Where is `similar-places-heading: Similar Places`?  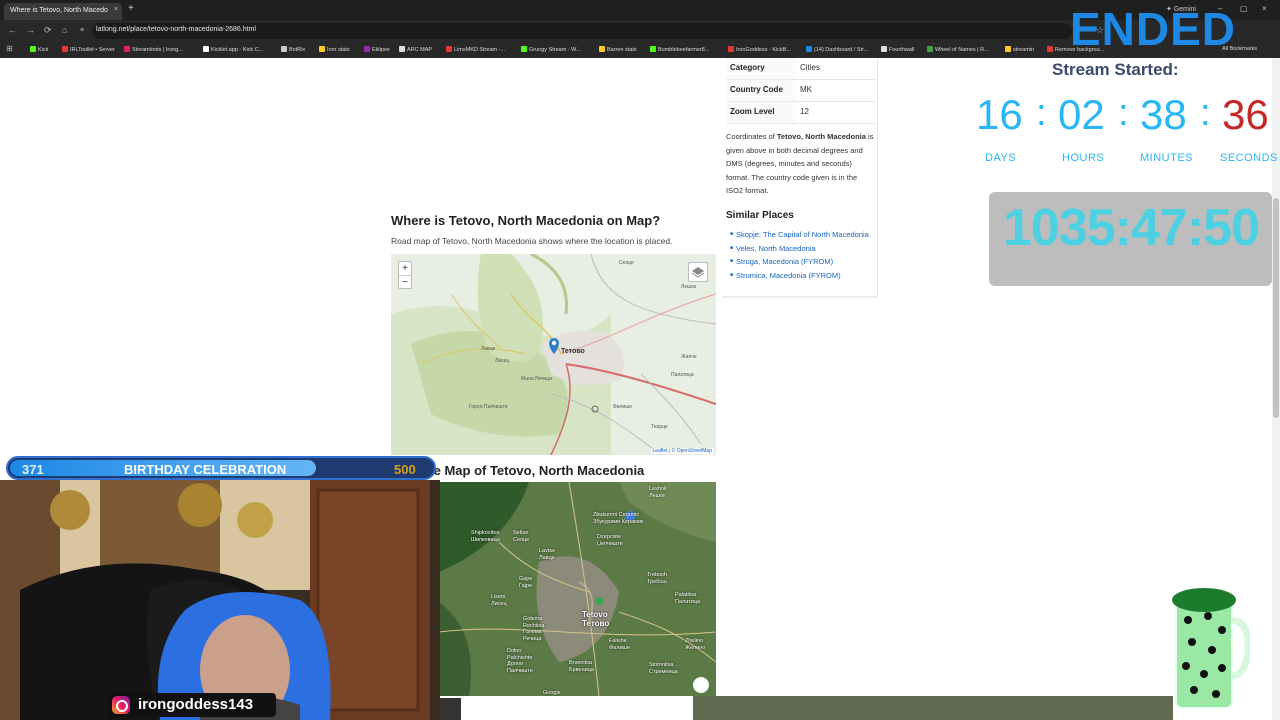
similar-places-heading: Similar Places is located at coordinates (760, 215).